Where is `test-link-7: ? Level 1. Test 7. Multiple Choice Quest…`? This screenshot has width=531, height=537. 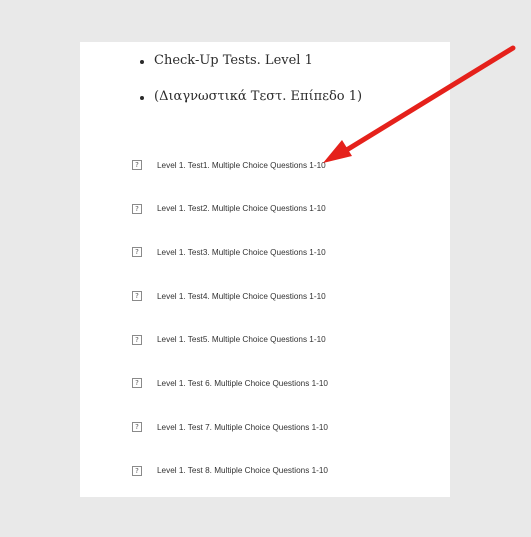 test-link-7: ? Level 1. Test 7. Multiple Choice Quest… is located at coordinates (230, 427).